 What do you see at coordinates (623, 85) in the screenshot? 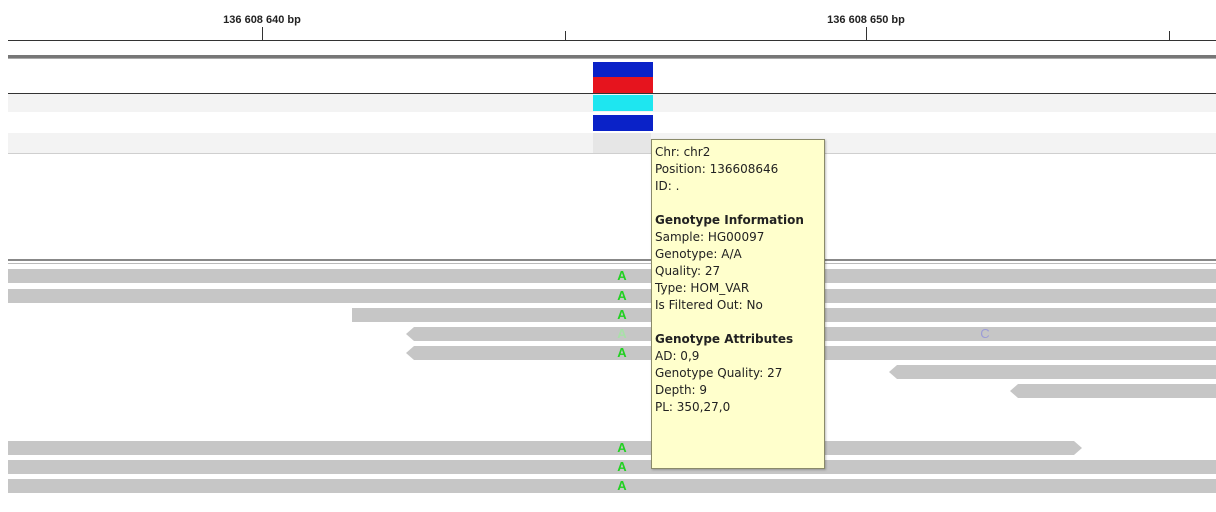
I see `variant-allele-freq-red` at bounding box center [623, 85].